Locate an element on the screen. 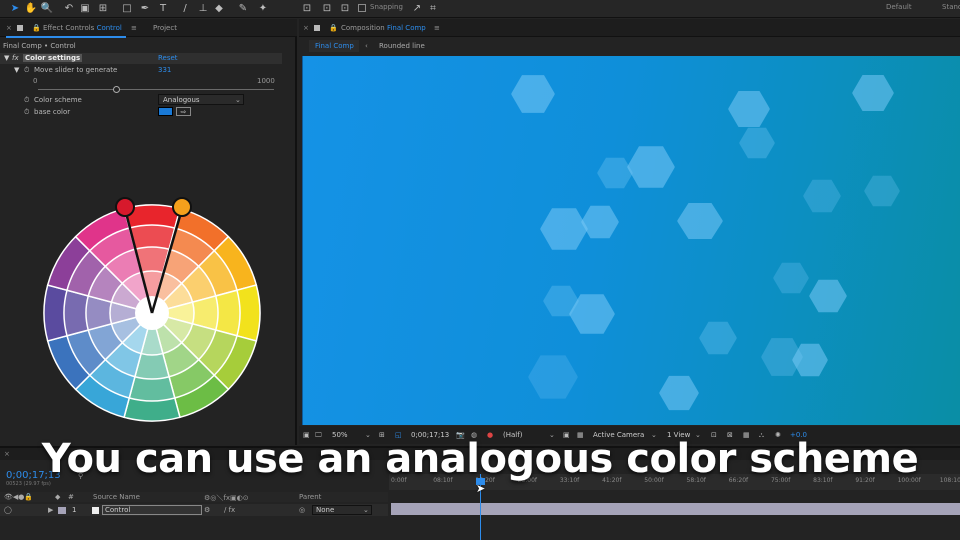  active-tab-underline is located at coordinates (66, 37).